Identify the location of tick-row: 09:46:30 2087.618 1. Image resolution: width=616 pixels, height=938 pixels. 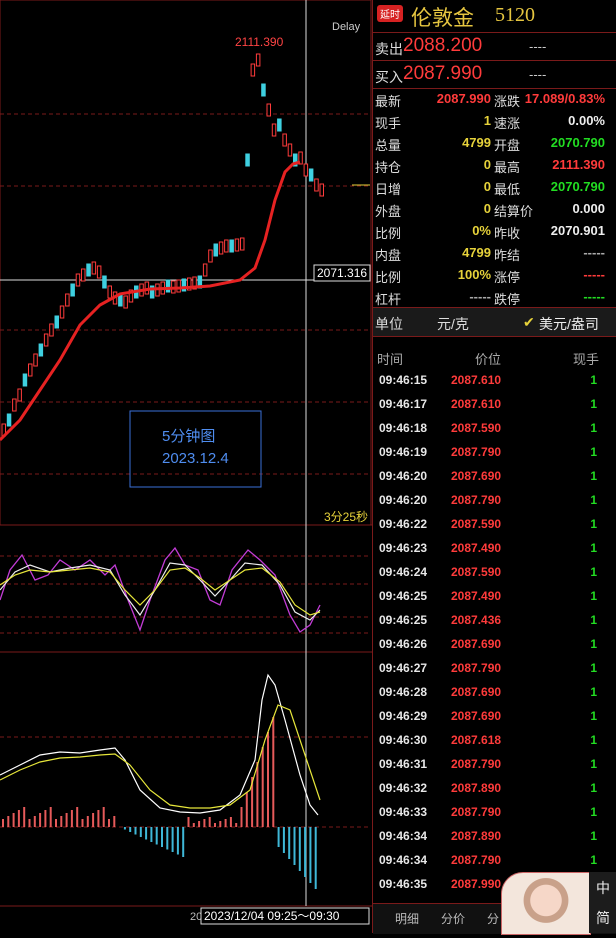
(494, 740).